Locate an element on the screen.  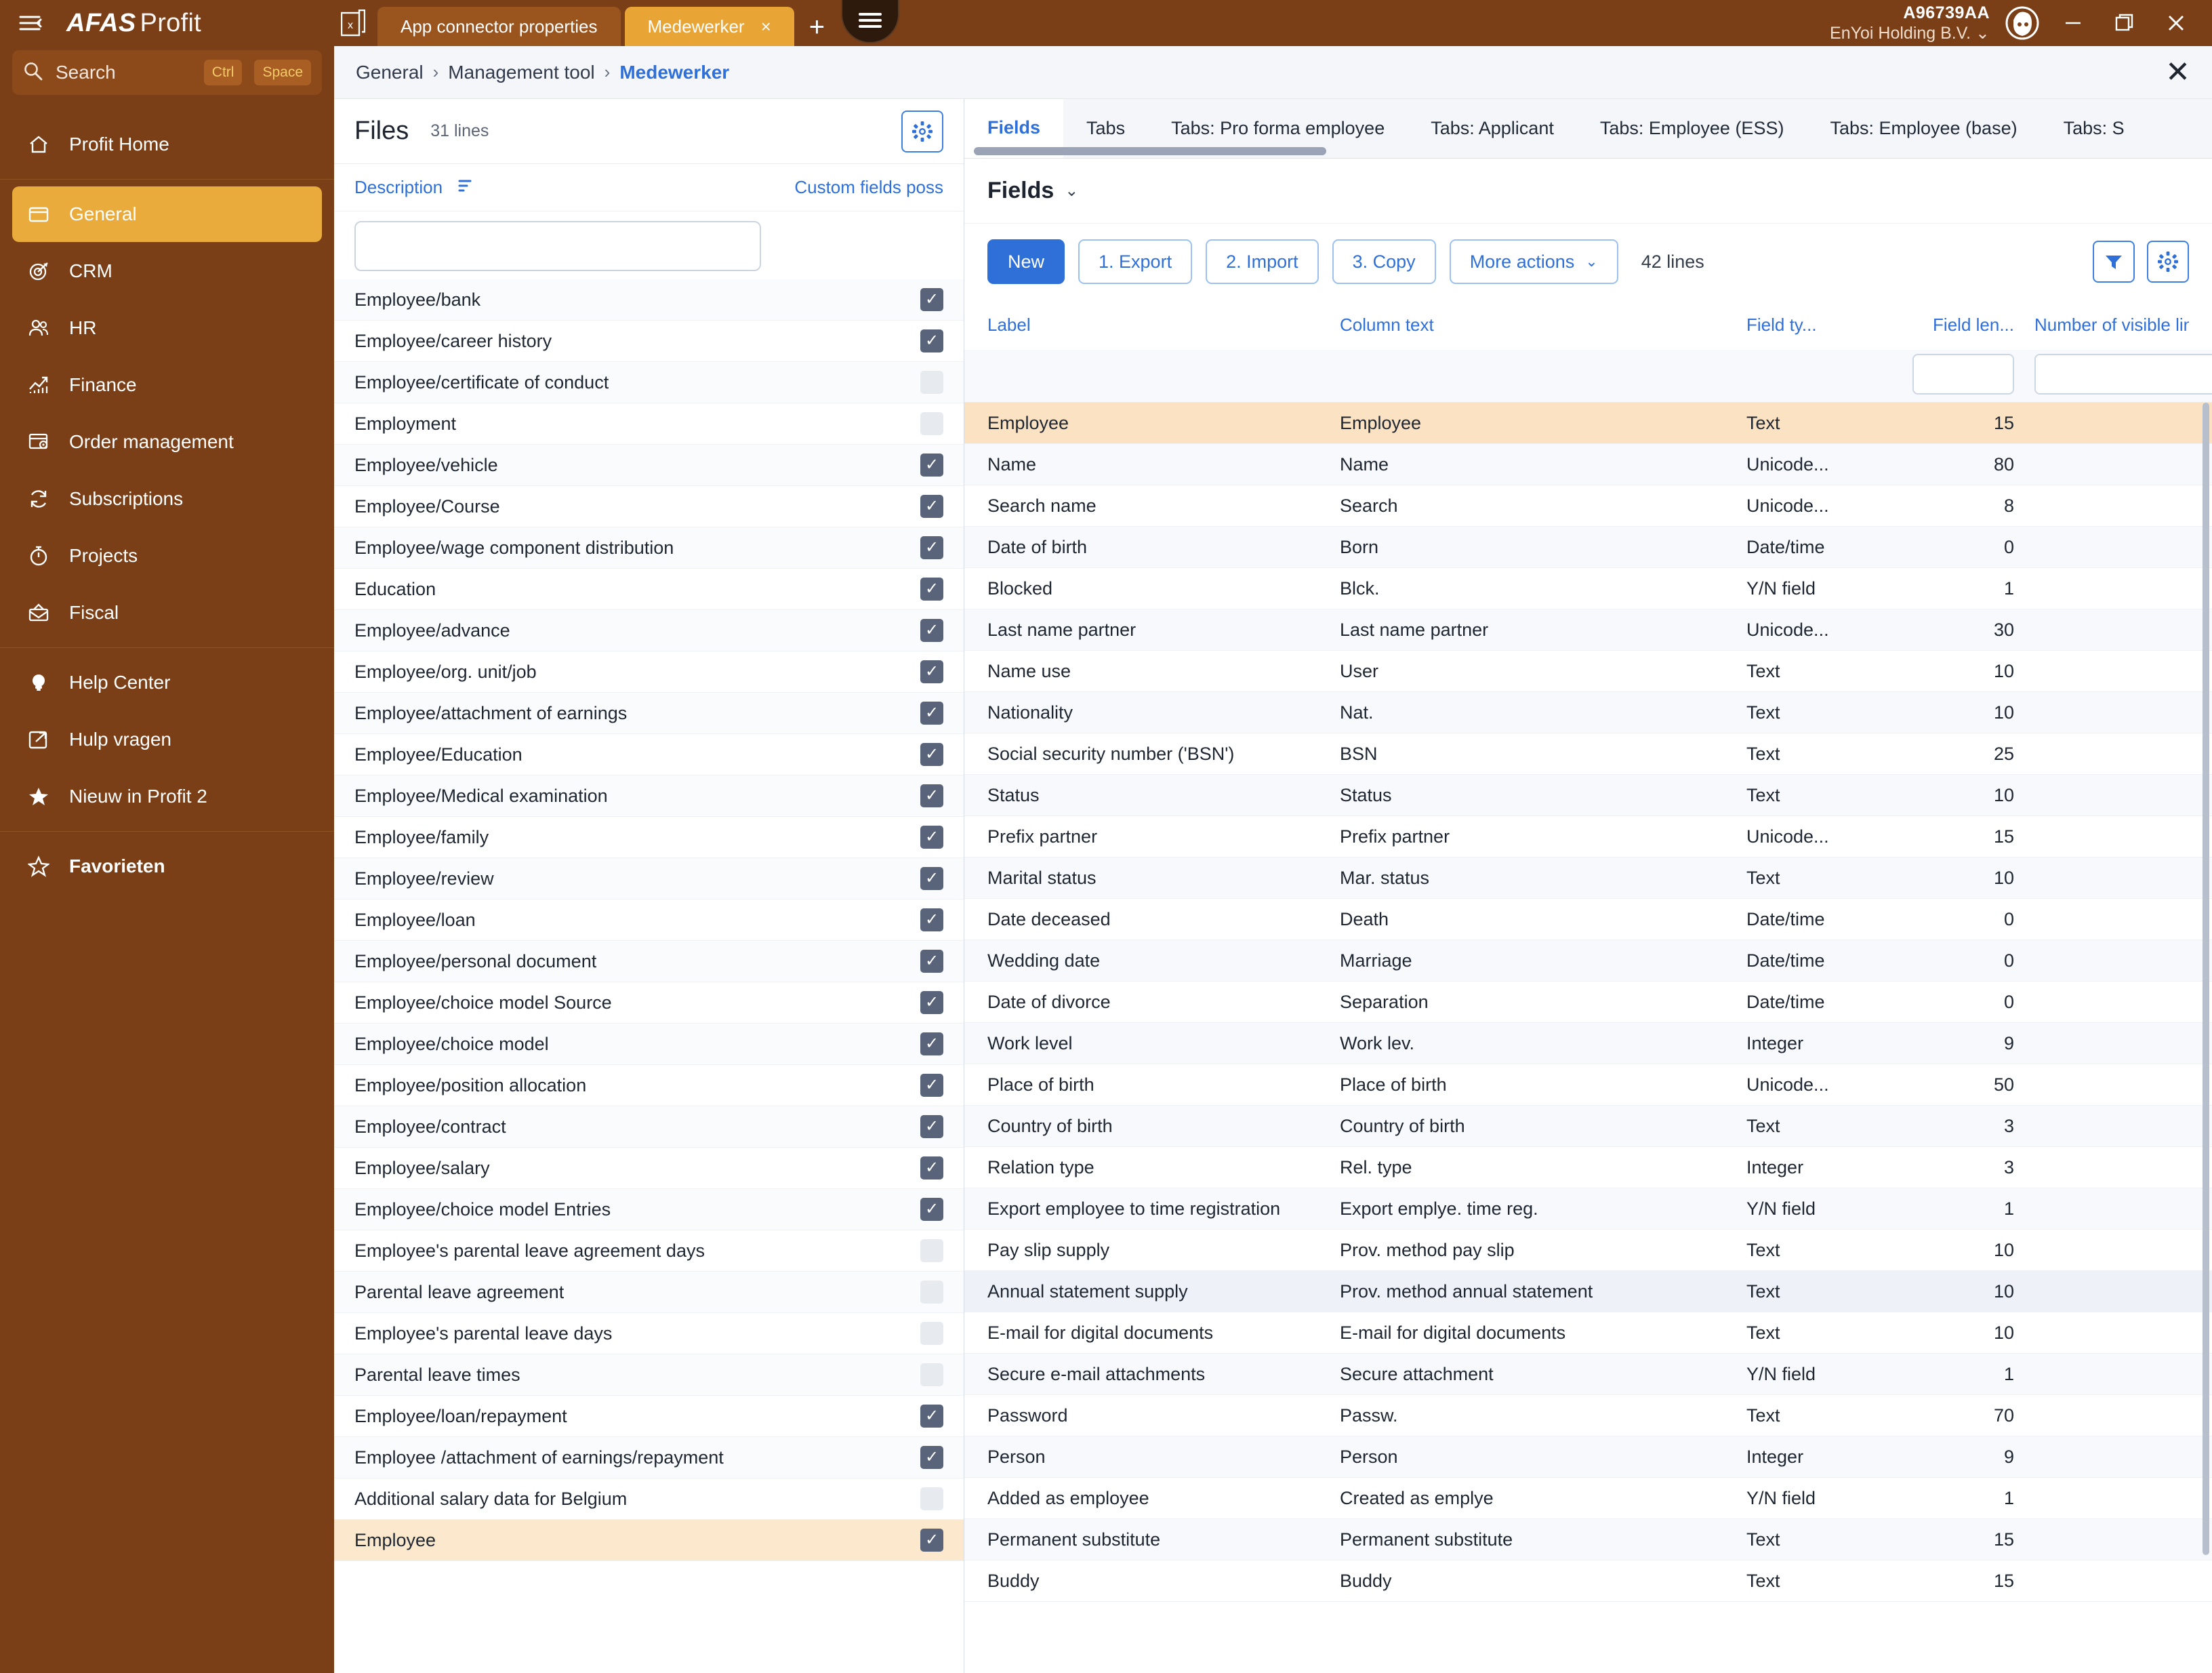
file-row: Parental leave agreement is located at coordinates (649, 1292).